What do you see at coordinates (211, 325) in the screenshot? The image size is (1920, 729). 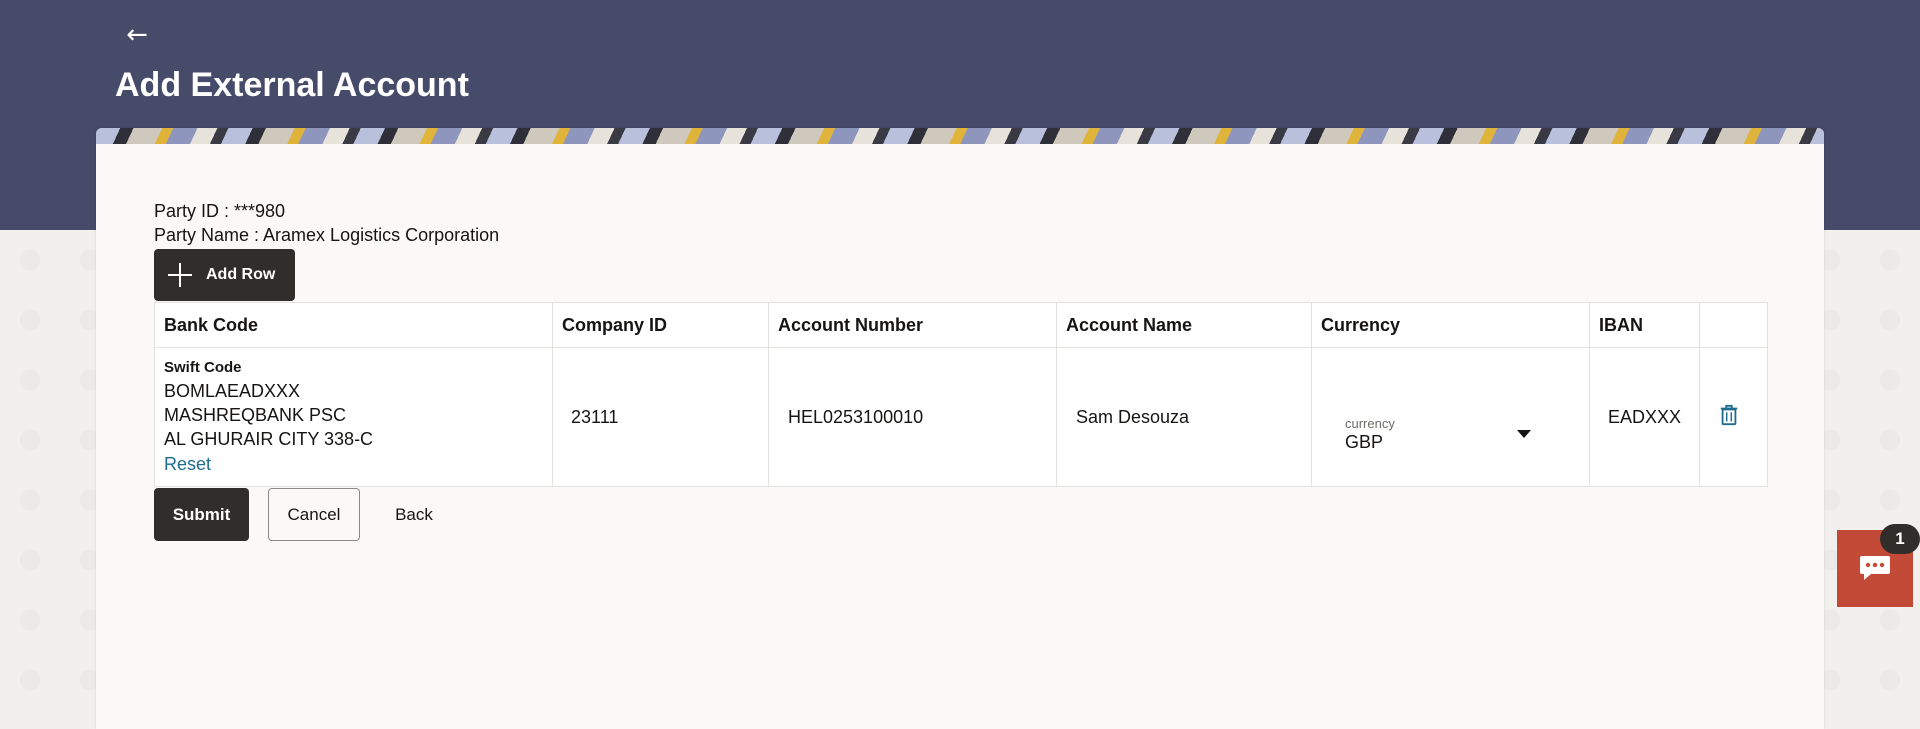 I see `header-bank-code: Bank Code` at bounding box center [211, 325].